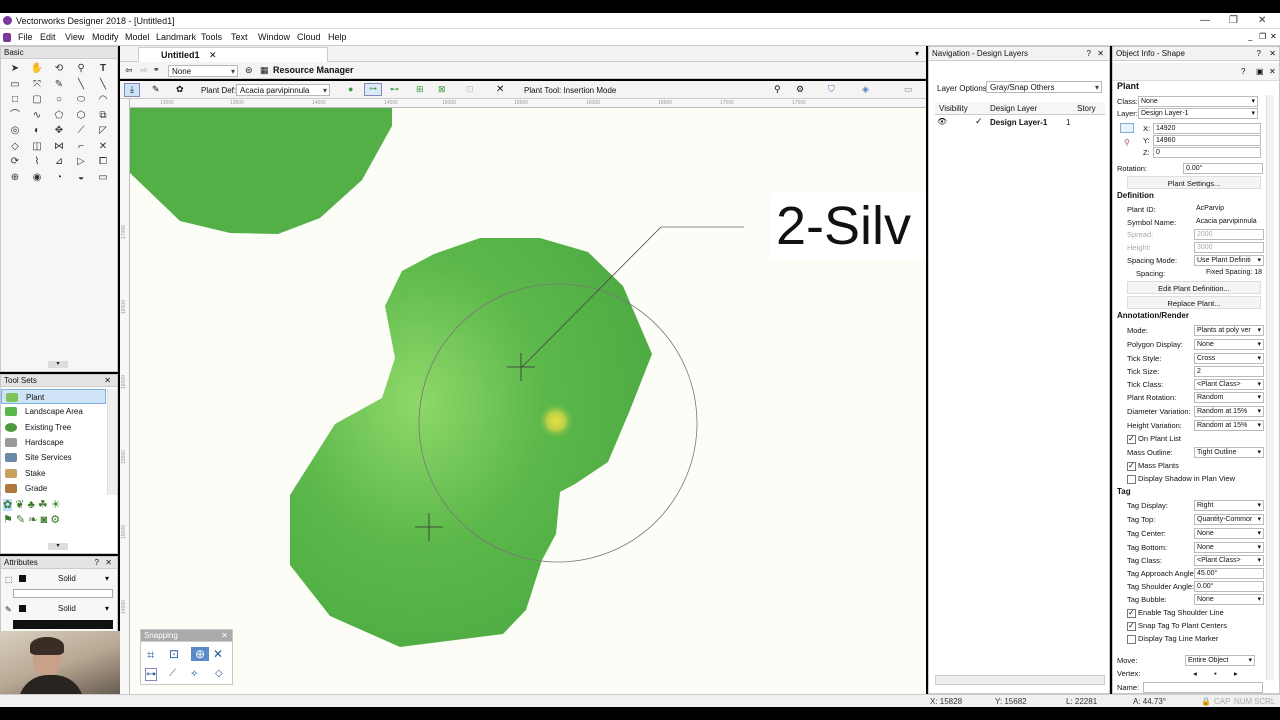 The width and height of the screenshot is (1280, 720). What do you see at coordinates (1273, 36) in the screenshot?
I see `doc-close-icon: ✕` at bounding box center [1273, 36].